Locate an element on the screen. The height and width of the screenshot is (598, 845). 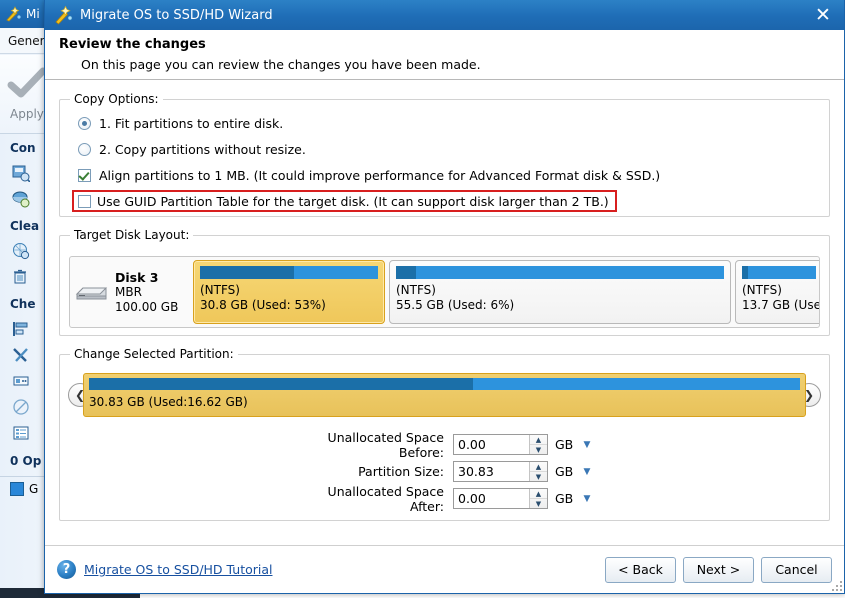
partition-size-row: Partition Size: ▲ ▼ GB ▼ is located at coordinates (455, 471).